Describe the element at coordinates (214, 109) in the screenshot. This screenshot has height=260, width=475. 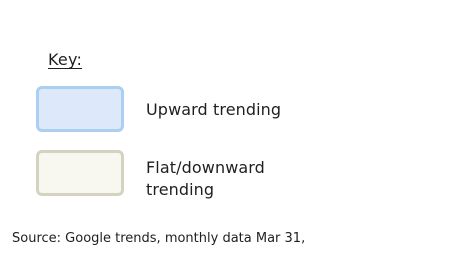
I see `upward-trending-label: Upward trending` at that location.